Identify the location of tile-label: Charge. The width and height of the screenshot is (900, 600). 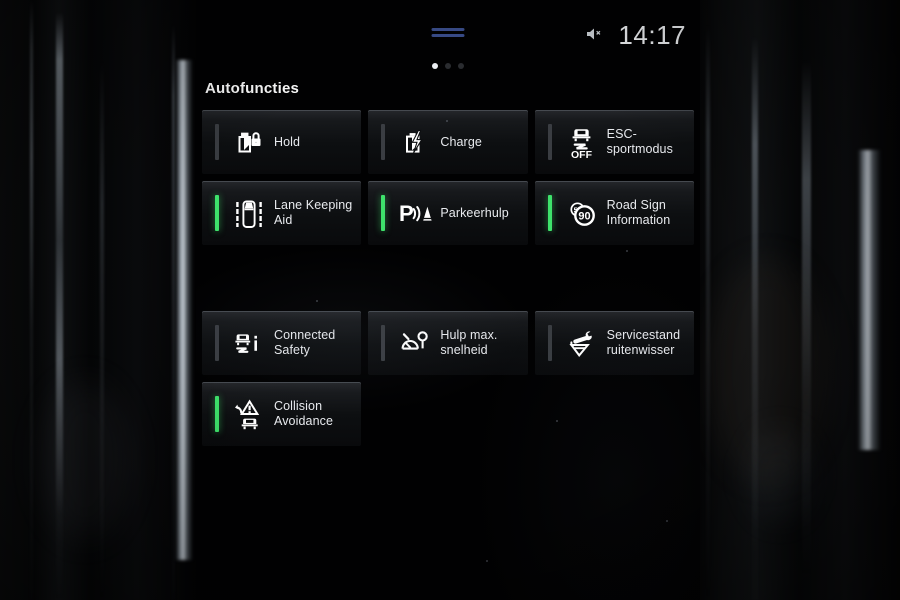
(461, 141).